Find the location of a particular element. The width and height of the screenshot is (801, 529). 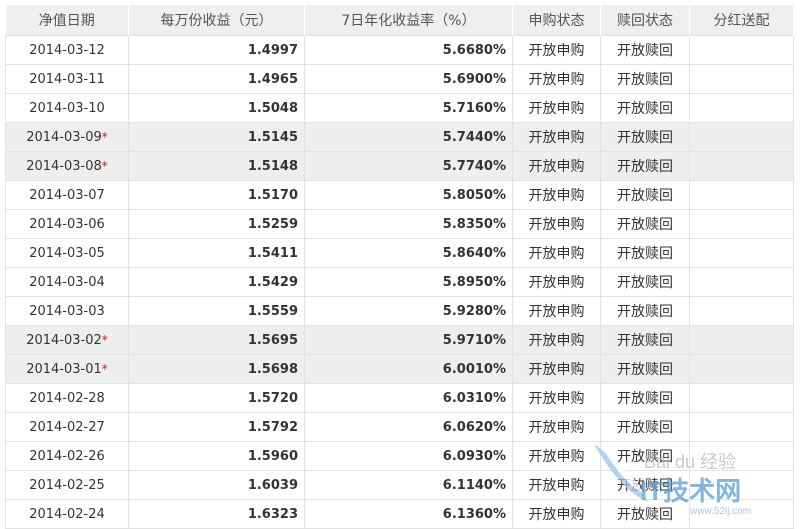

cell-date: 2014-02-25 is located at coordinates (67, 485).